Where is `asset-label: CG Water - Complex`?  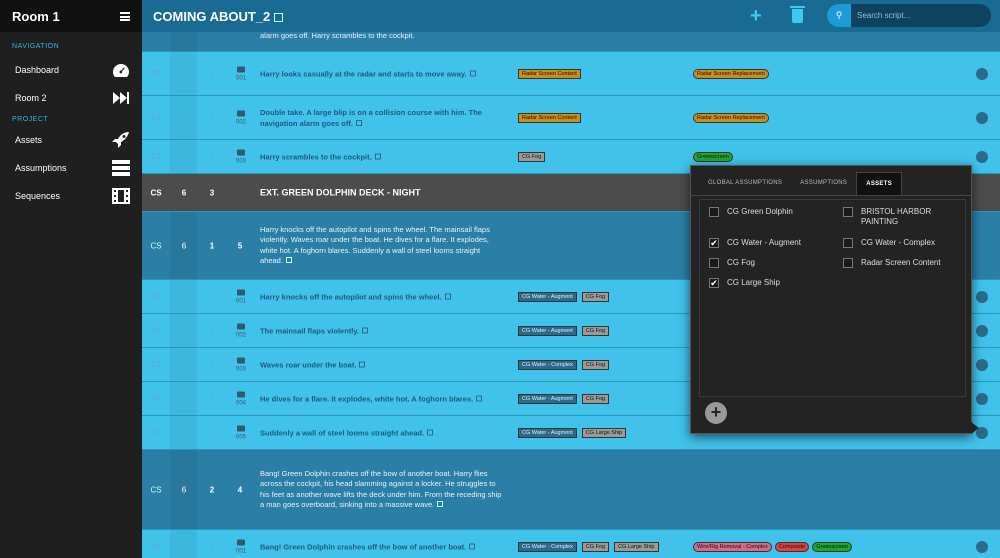
asset-label: CG Water - Complex is located at coordinates (898, 242).